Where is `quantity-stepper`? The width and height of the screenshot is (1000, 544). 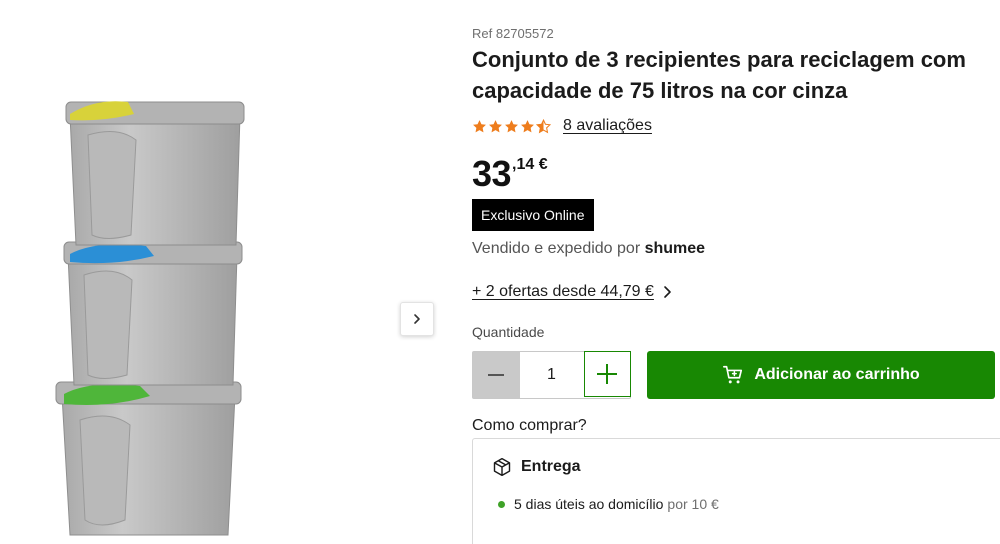 quantity-stepper is located at coordinates (551, 375).